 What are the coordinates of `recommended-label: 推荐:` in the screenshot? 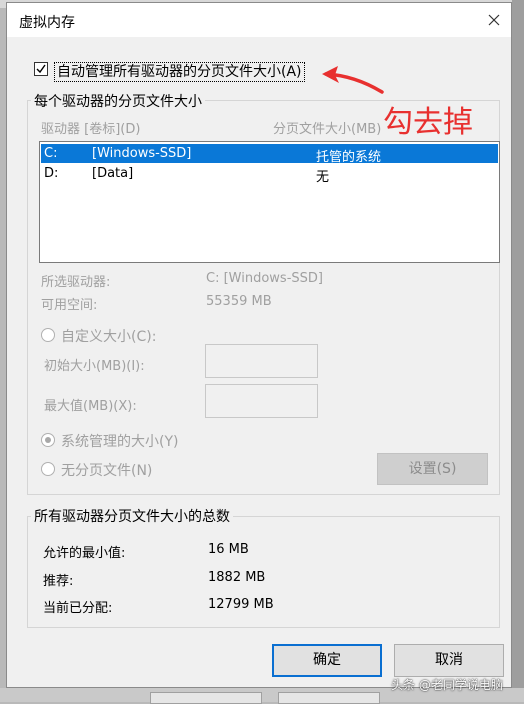 It's located at (58, 581).